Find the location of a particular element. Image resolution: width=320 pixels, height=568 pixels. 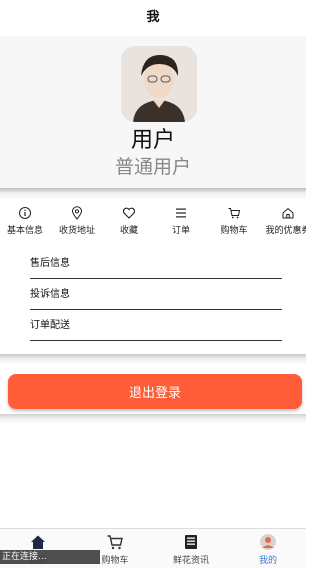

username: 用户 is located at coordinates (152, 140).